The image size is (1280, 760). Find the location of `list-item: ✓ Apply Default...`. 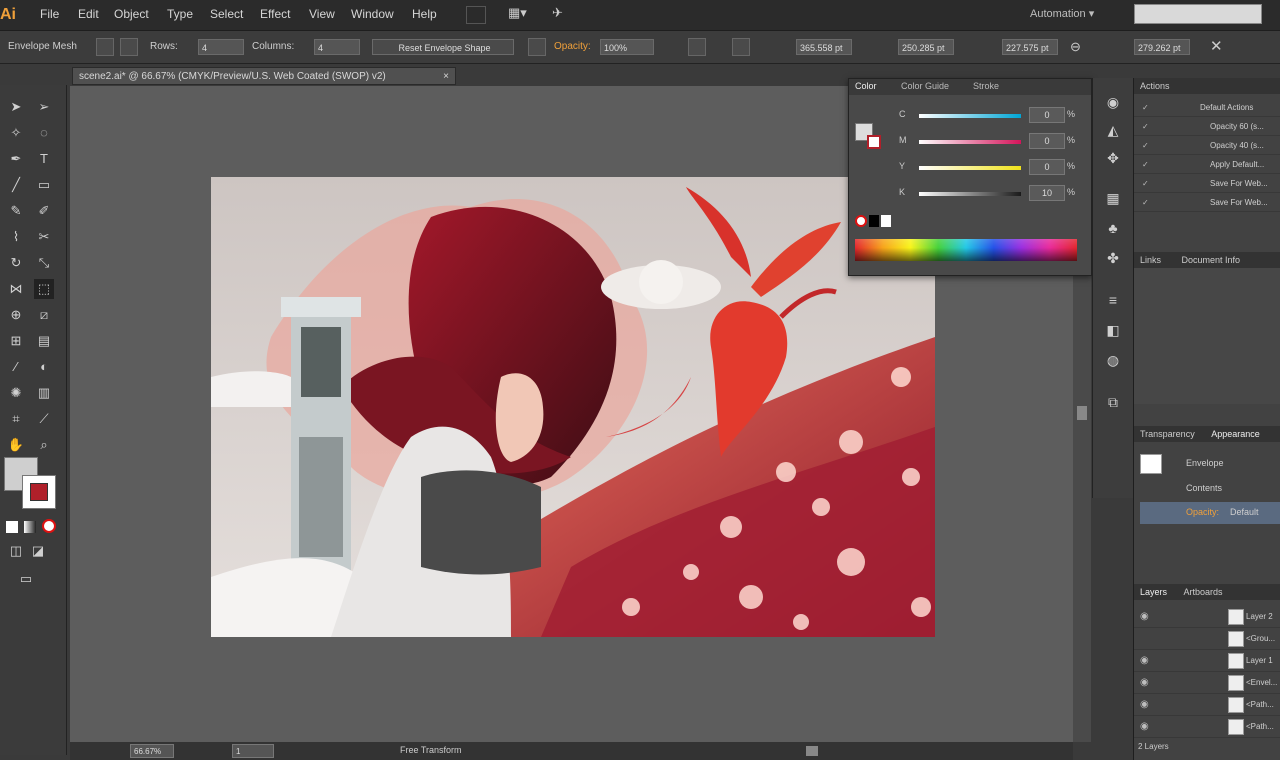

list-item: ✓ Apply Default... is located at coordinates (1207, 164).